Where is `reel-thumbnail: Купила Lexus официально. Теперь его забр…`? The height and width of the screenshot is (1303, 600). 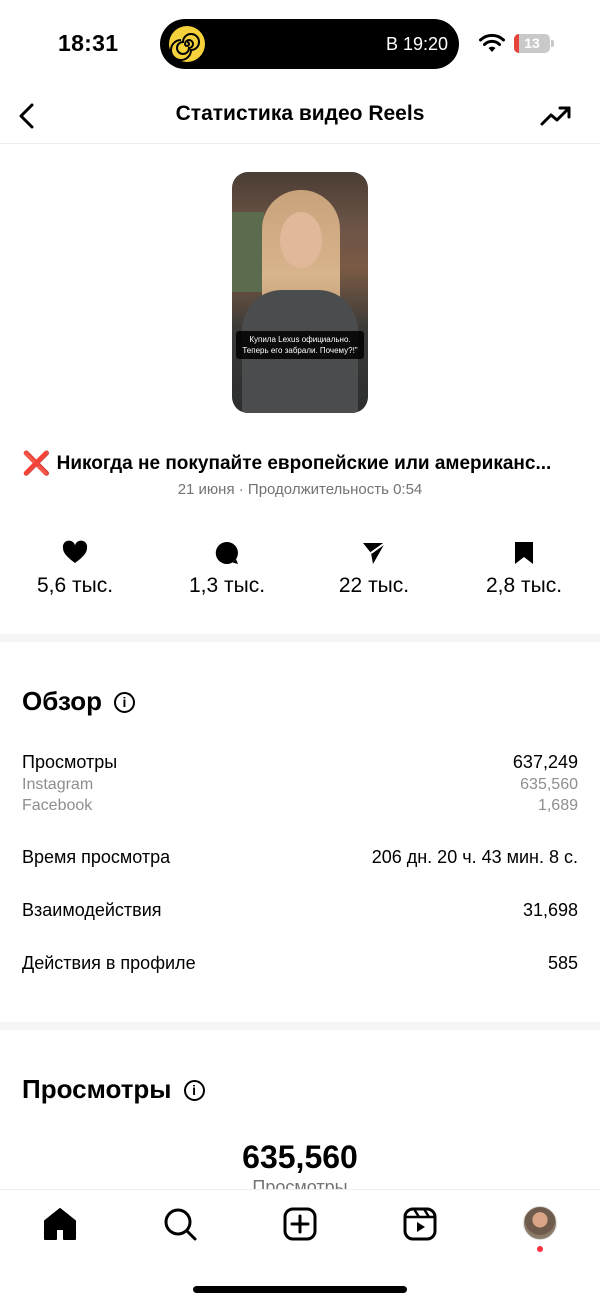 reel-thumbnail: Купила Lexus официально. Теперь его забр… is located at coordinates (300, 292).